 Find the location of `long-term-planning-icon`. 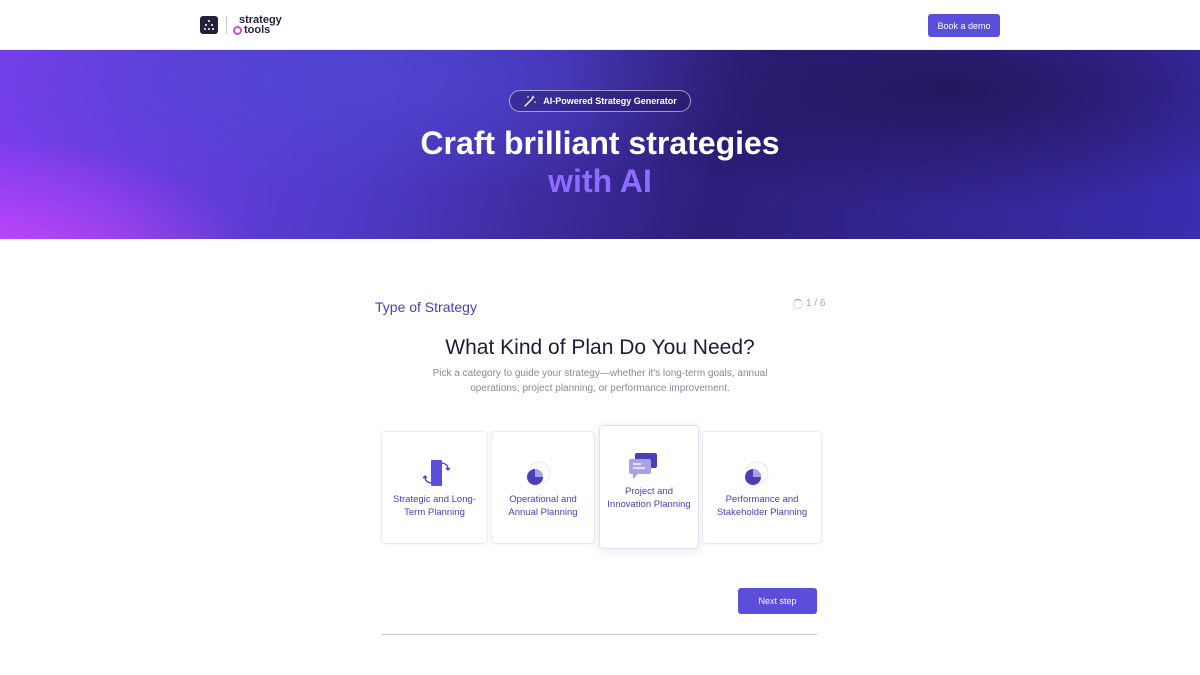

long-term-planning-icon is located at coordinates (436, 473).